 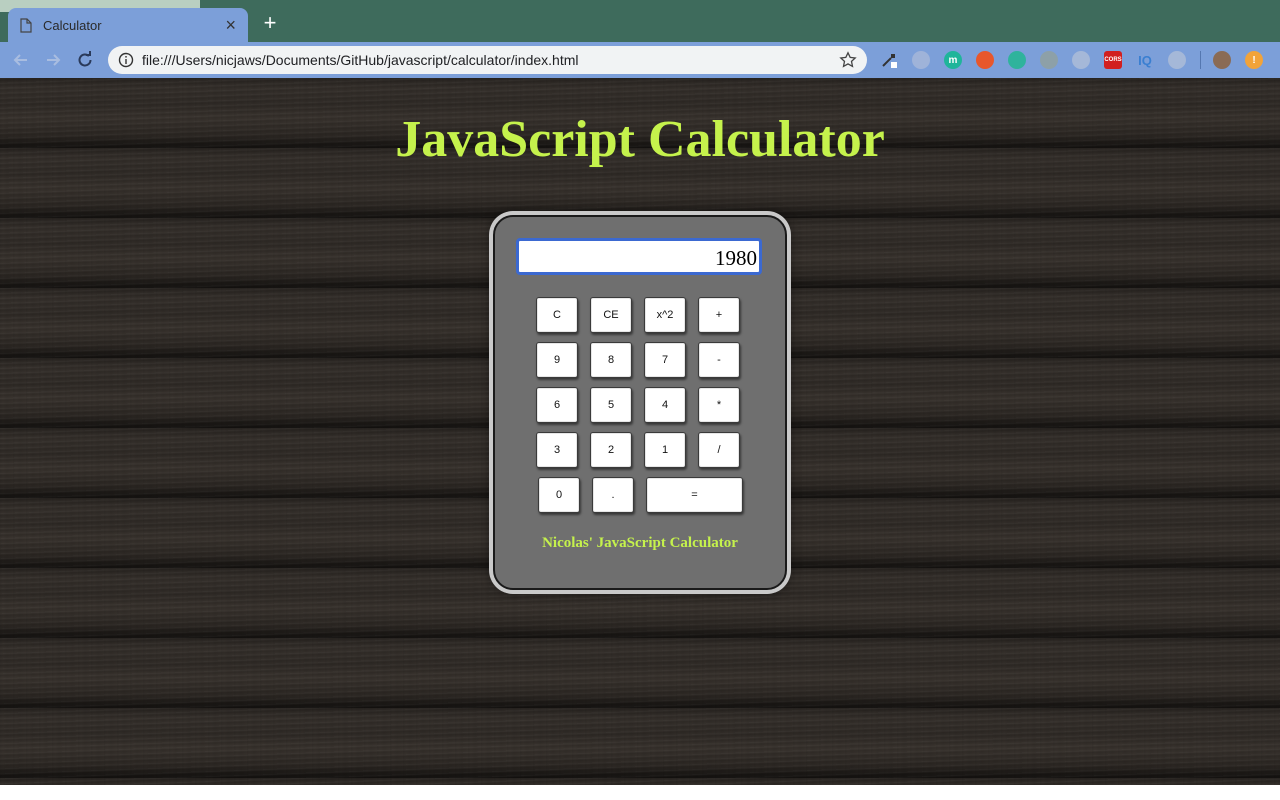 I want to click on reload-button, so click(x=85, y=60).